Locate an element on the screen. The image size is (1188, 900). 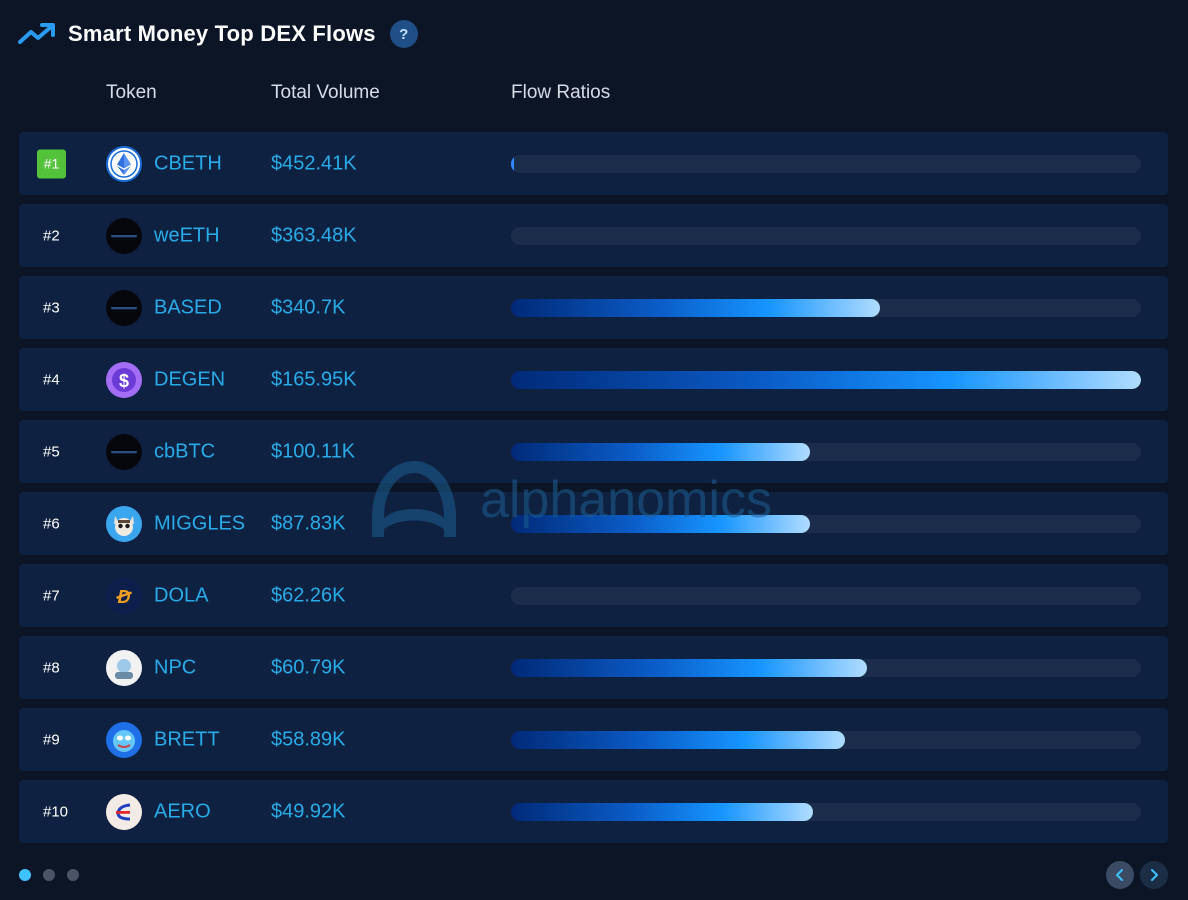
table-row: #10 AERO $49.92K is located at coordinates (593, 811).